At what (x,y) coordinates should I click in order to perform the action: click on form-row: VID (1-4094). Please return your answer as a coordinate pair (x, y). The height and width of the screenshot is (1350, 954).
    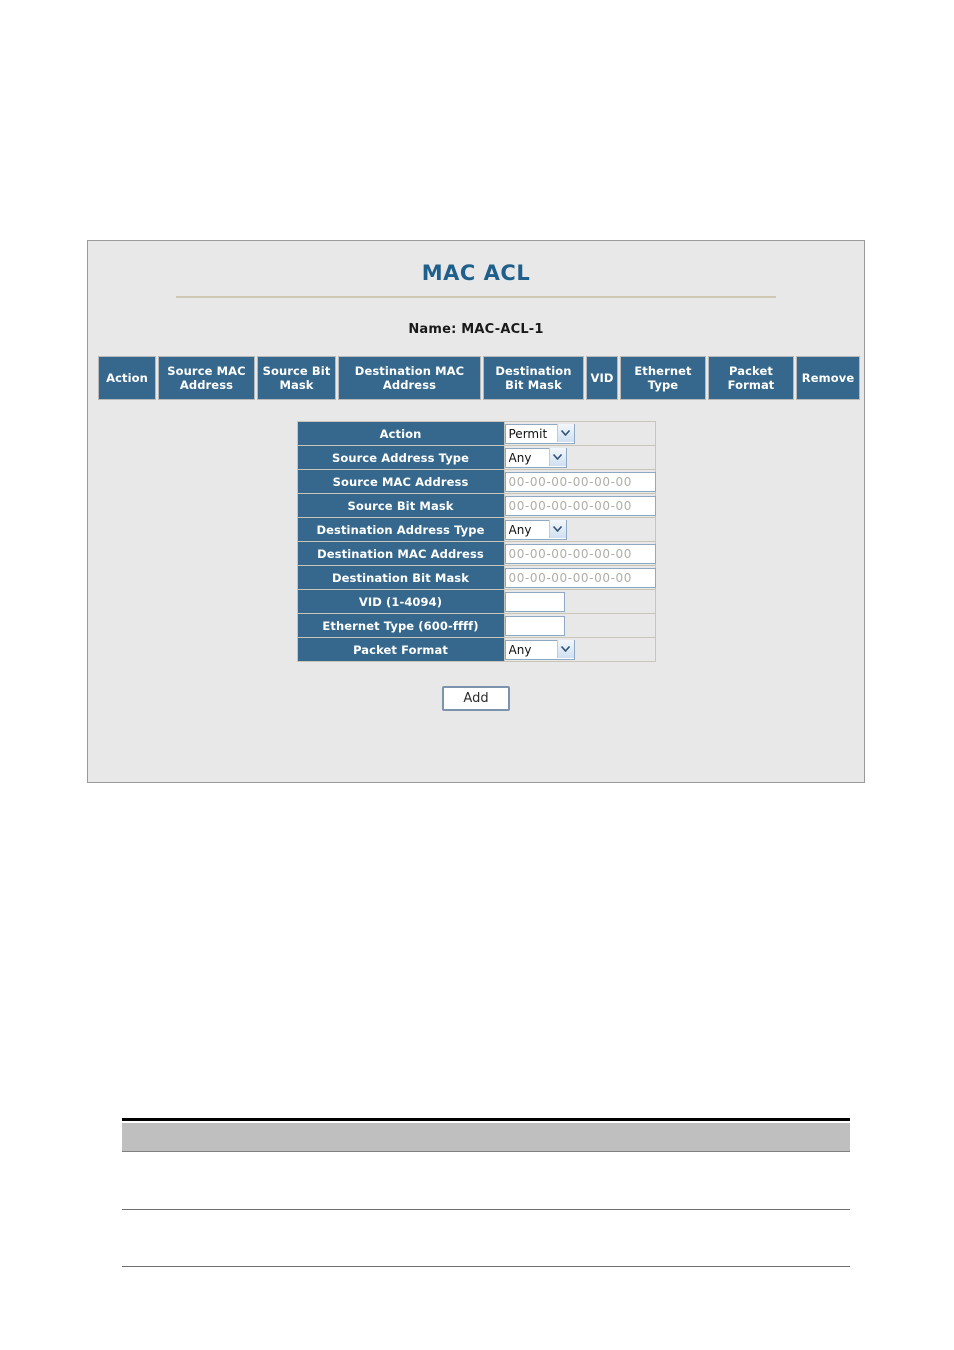
    Looking at the image, I should click on (476, 602).